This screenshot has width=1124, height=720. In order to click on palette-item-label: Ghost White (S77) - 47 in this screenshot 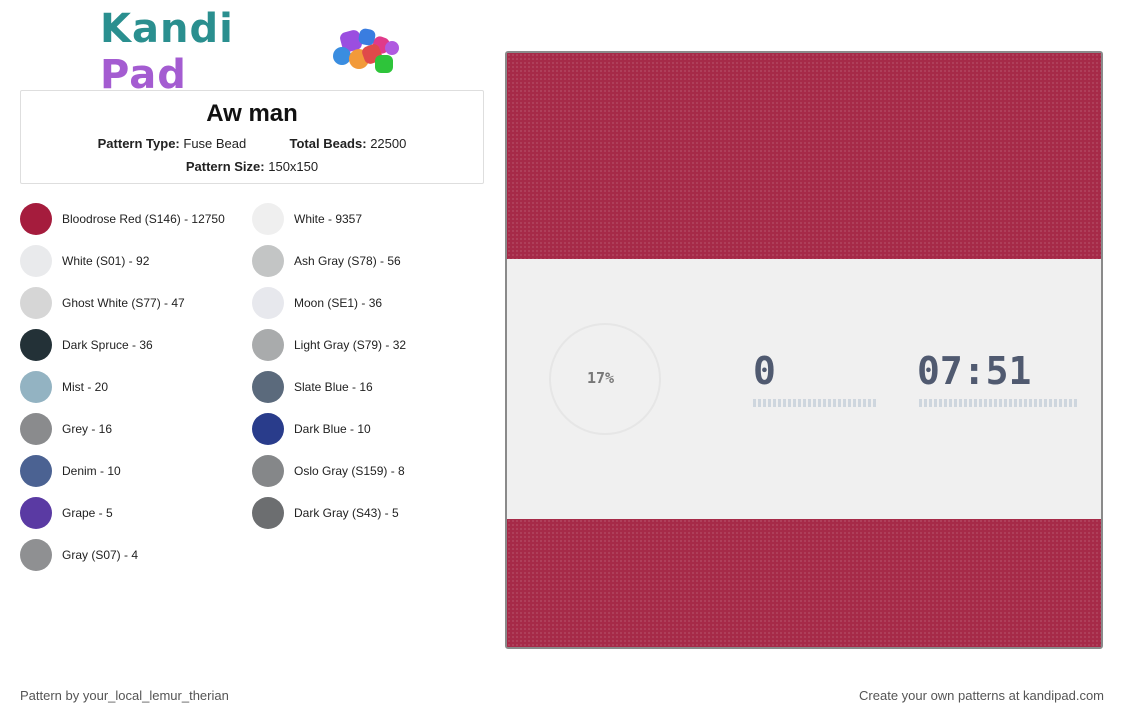, I will do `click(123, 303)`.